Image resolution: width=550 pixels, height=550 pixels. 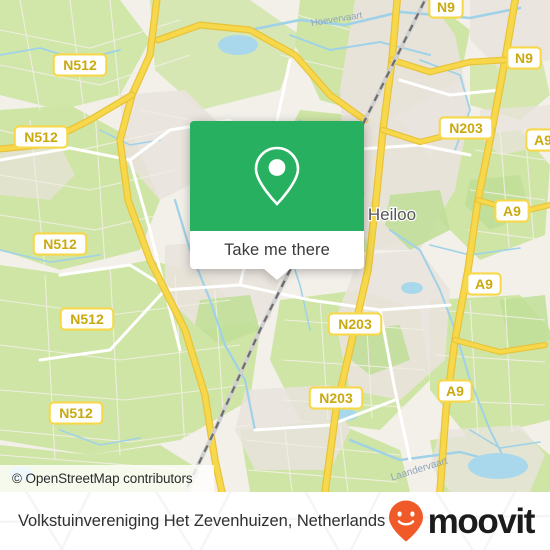 I want to click on callout-icon-panel, so click(x=277, y=176).